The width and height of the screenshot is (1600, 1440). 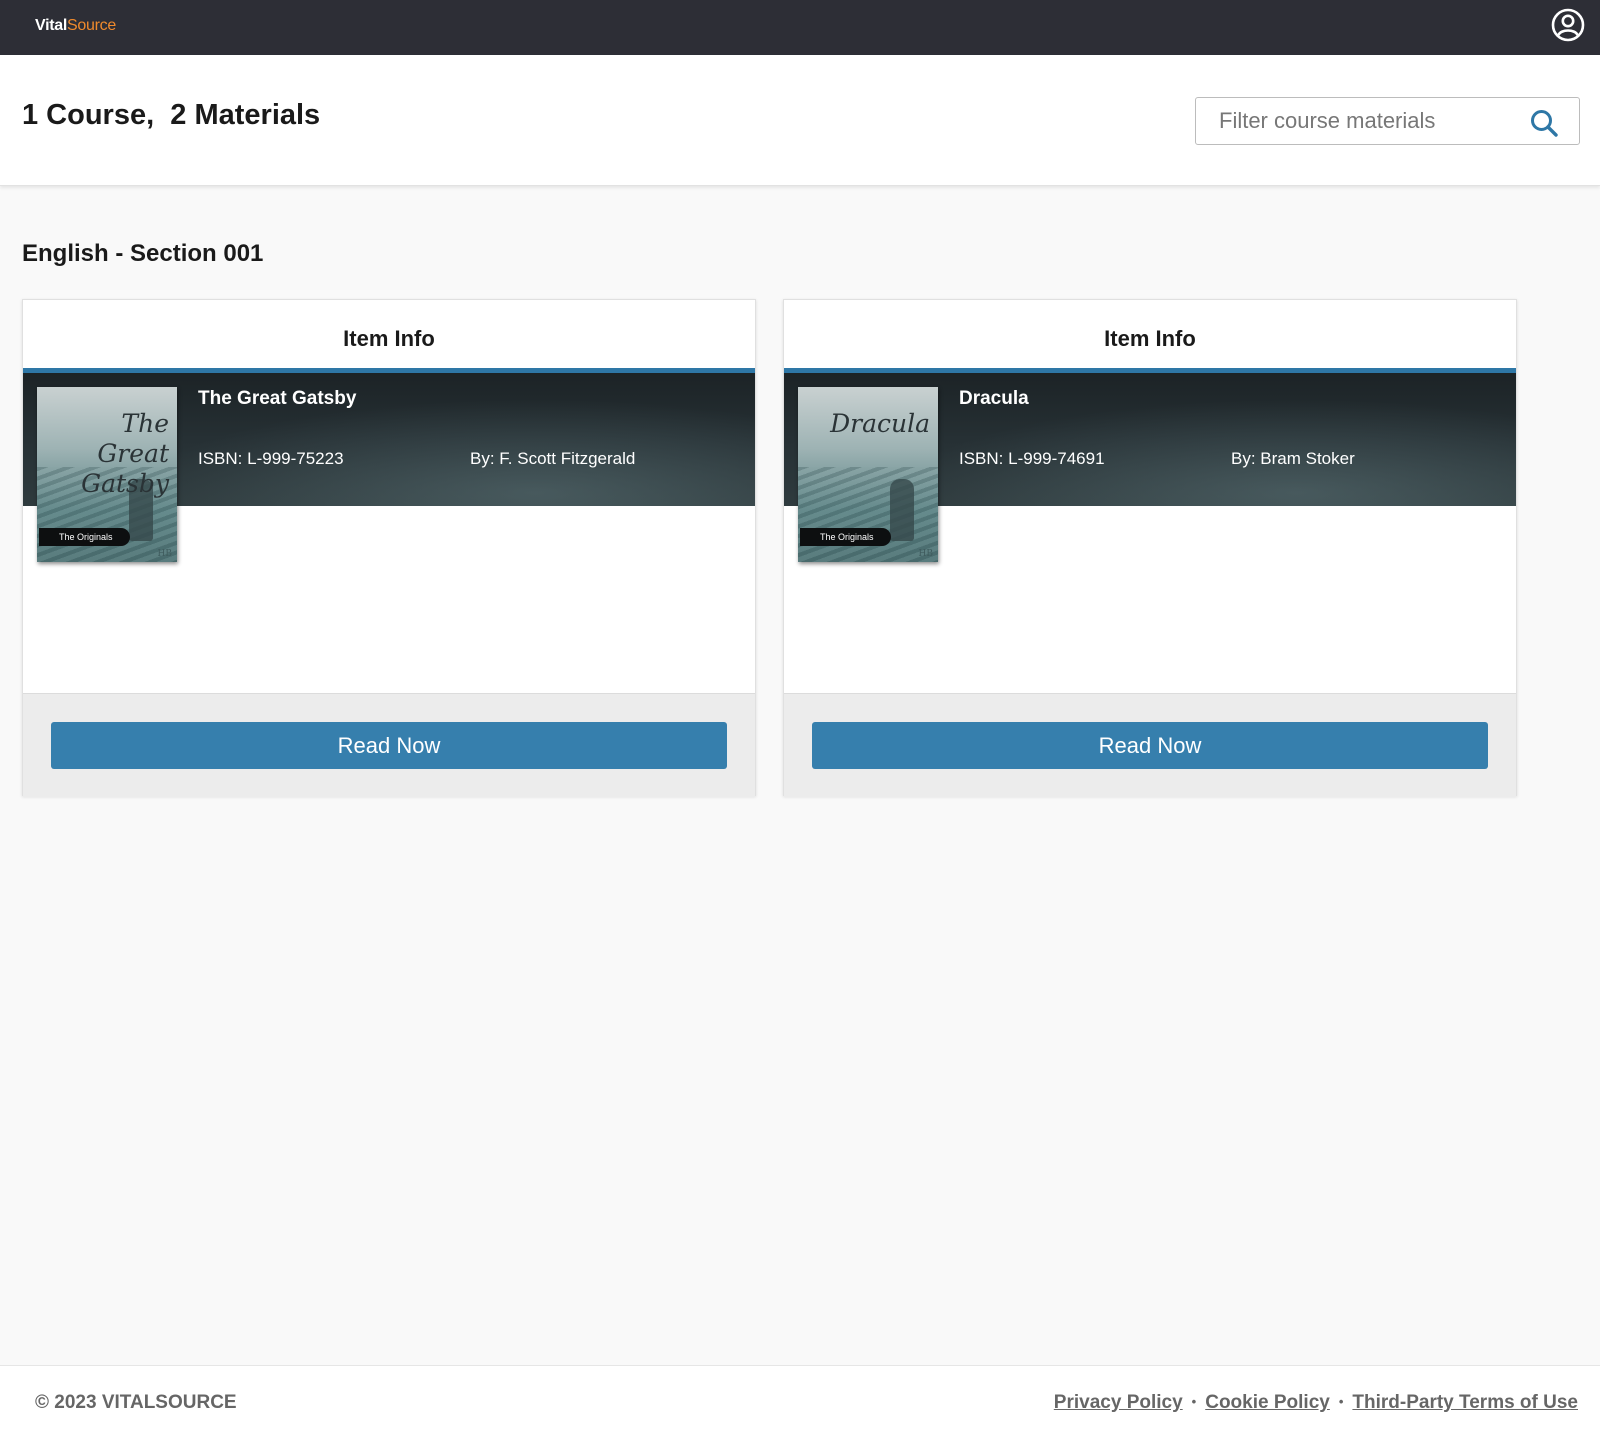 What do you see at coordinates (880, 423) in the screenshot?
I see `cover-title: Dracula` at bounding box center [880, 423].